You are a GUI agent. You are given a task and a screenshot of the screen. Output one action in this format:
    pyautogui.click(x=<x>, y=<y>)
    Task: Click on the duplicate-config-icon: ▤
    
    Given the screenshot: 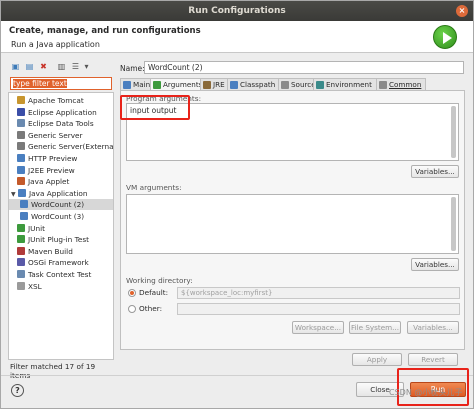 What is the action you would take?
    pyautogui.click(x=29, y=66)
    